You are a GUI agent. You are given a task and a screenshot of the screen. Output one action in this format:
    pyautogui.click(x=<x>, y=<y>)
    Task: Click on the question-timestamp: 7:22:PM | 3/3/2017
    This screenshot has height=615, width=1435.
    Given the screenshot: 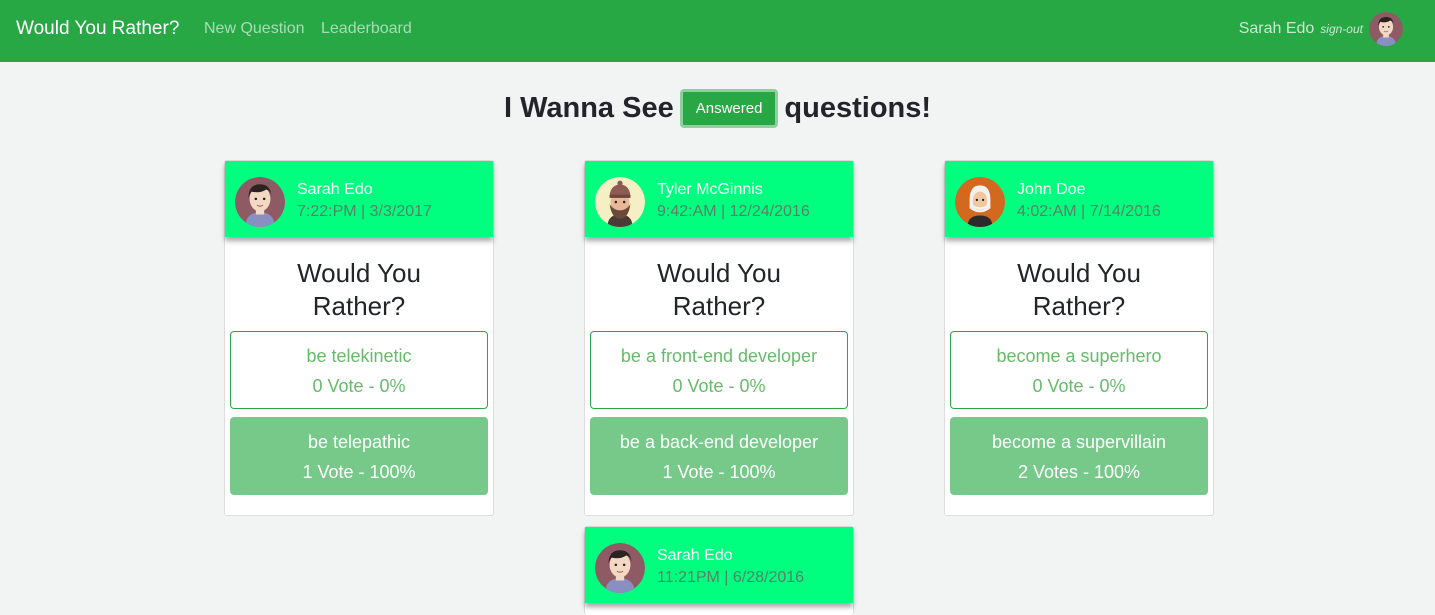 What is the action you would take?
    pyautogui.click(x=364, y=211)
    